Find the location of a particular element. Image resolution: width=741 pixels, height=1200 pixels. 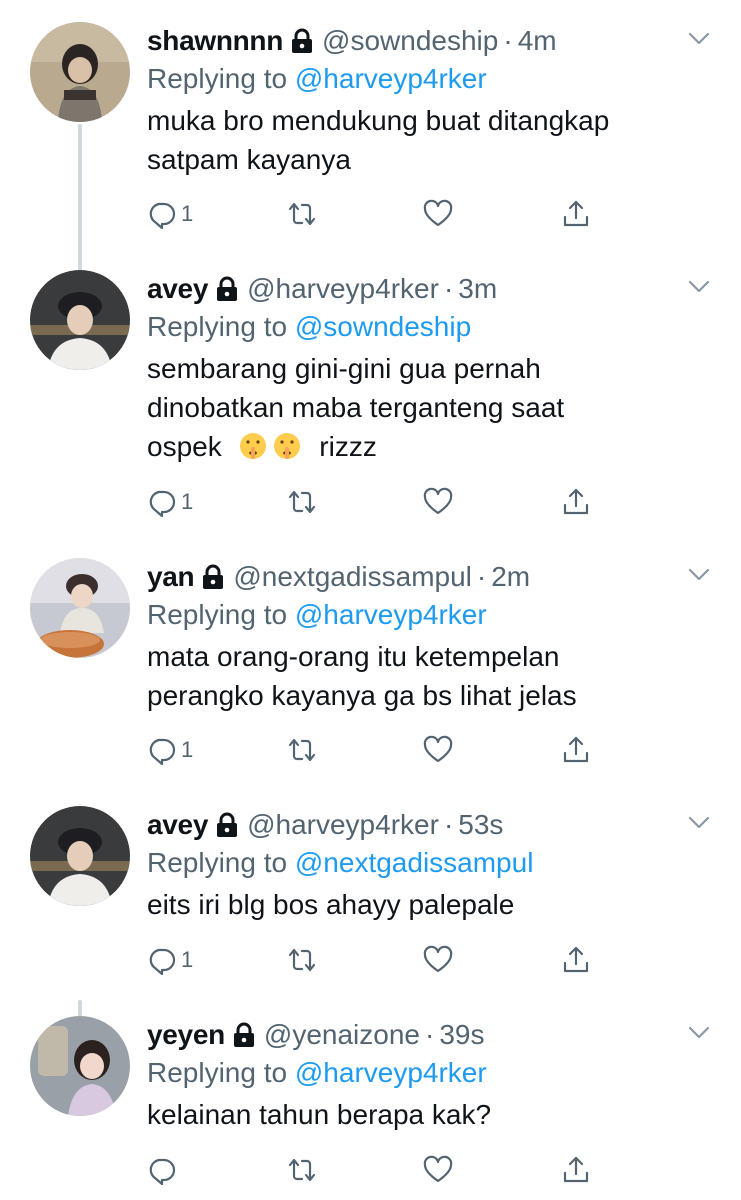

timestamp: 2m is located at coordinates (510, 577).